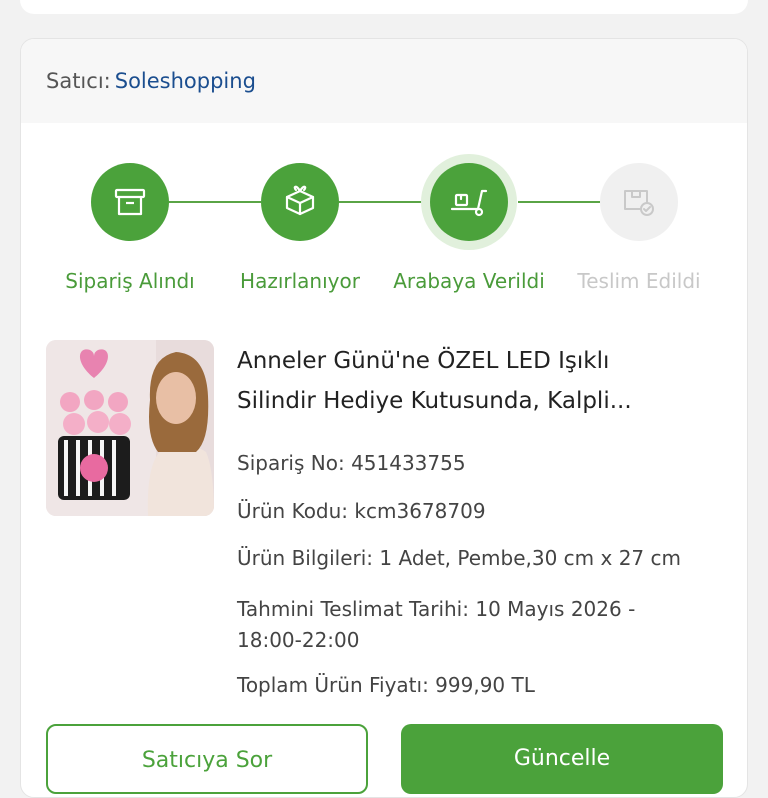  Describe the element at coordinates (555, 609) in the screenshot. I see `delivery-date: 10 Mayıs 2026 -` at that location.